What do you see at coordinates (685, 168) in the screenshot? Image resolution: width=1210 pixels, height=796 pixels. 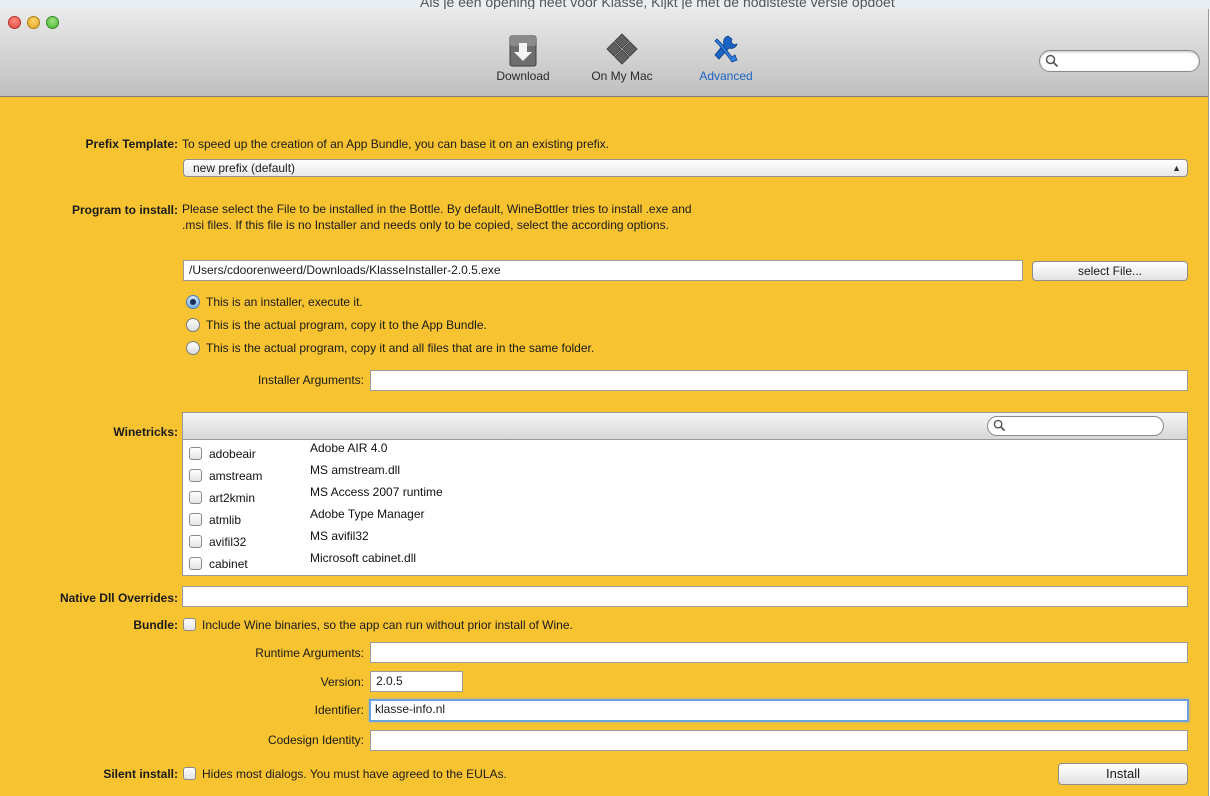 I see `prefix-template-popup: new prefix (default) ▲` at bounding box center [685, 168].